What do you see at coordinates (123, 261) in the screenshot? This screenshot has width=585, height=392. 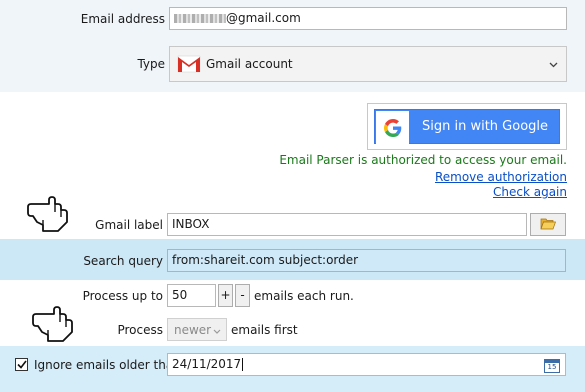 I see `search-query-label: Search query` at bounding box center [123, 261].